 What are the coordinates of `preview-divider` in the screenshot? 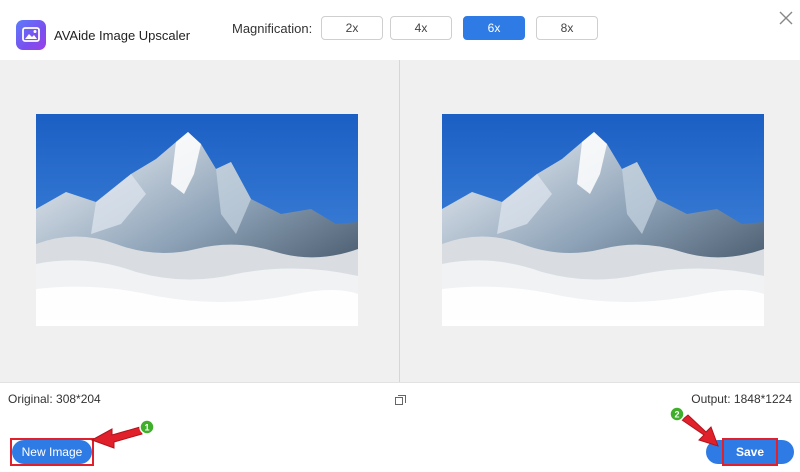 It's located at (399, 221).